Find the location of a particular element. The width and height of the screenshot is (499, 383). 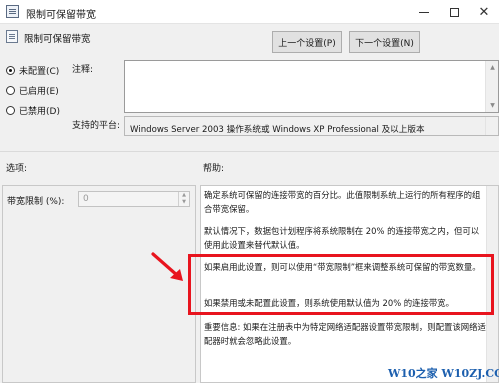

prev-setting-button: 上一个设置(P) is located at coordinates (307, 42).